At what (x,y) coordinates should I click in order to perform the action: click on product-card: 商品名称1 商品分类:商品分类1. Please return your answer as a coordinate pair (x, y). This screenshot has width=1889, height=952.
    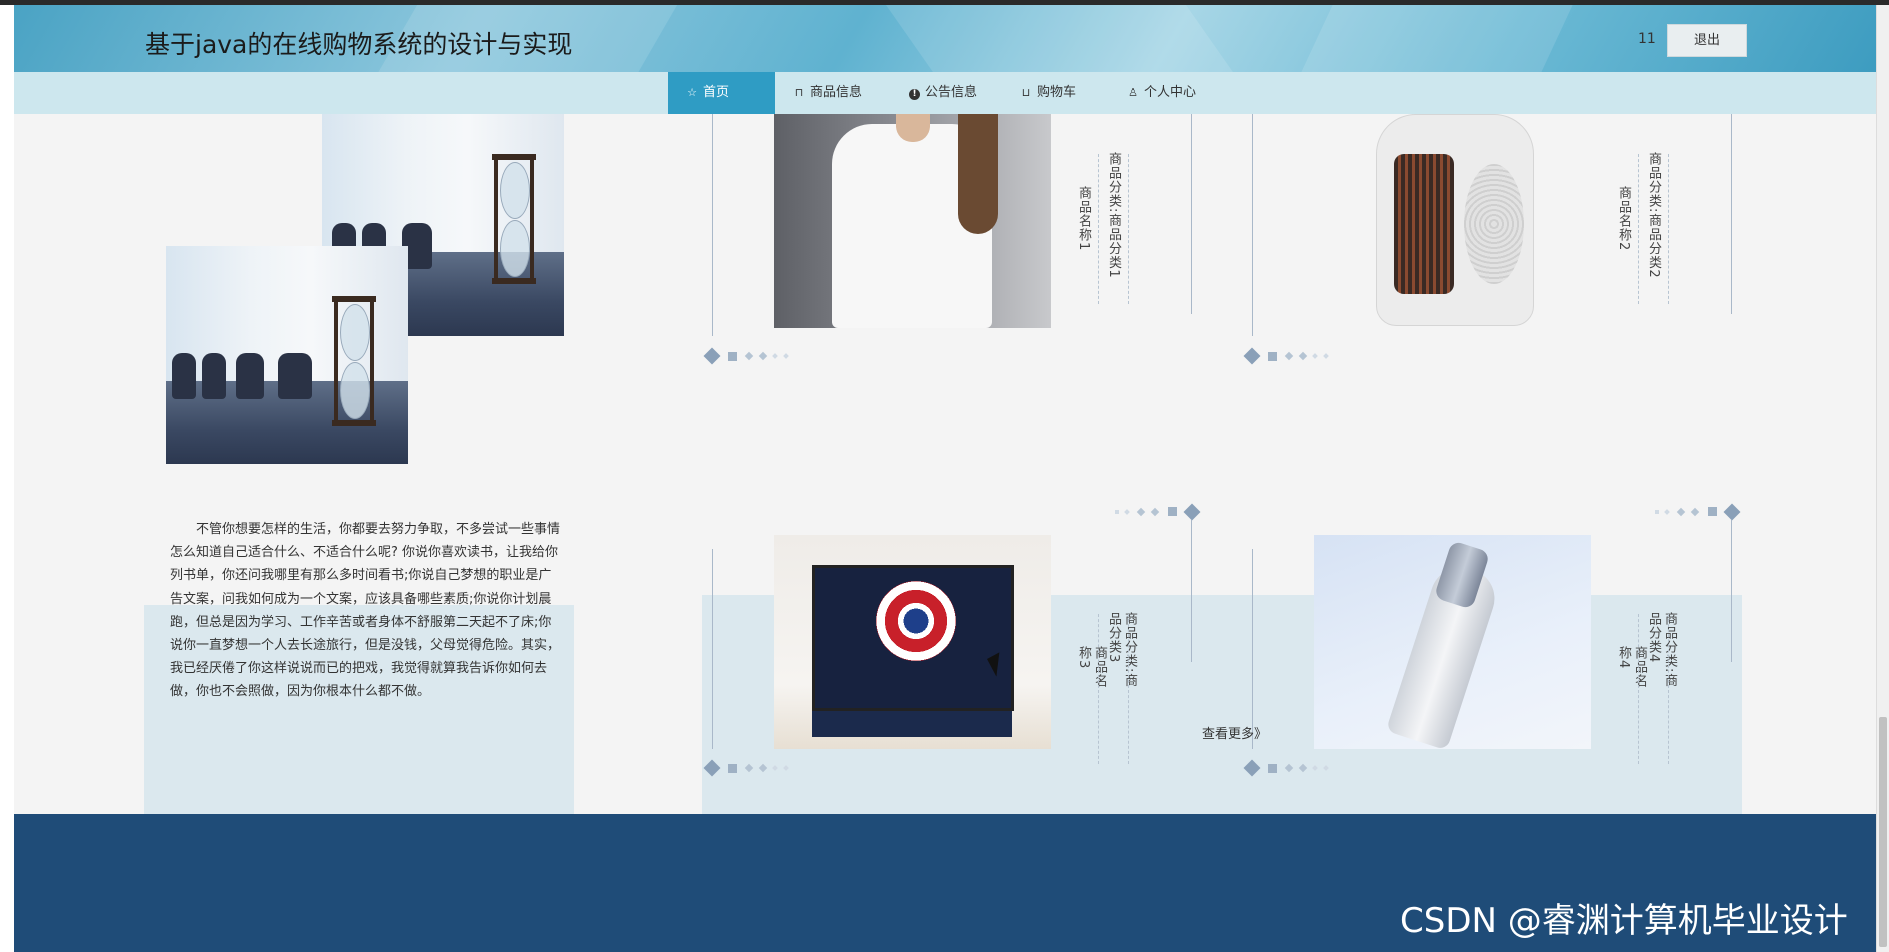
    Looking at the image, I should click on (962, 264).